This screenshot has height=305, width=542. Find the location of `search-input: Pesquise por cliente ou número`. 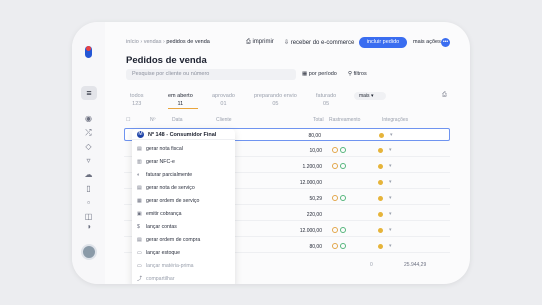

search-input: Pesquise por cliente ou número is located at coordinates (211, 74).